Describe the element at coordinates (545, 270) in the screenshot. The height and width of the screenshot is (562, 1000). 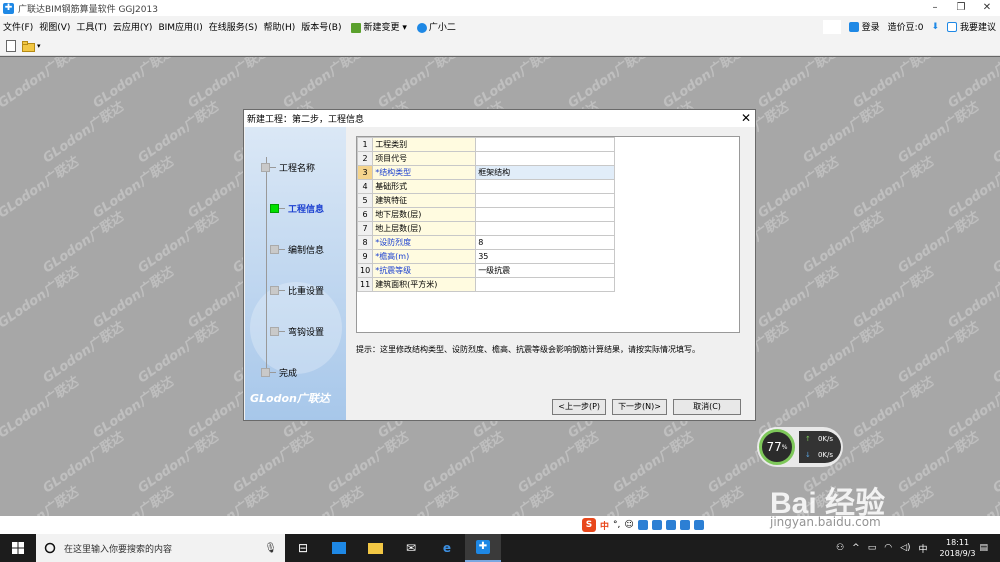
I see `property-value: 一级抗震` at that location.